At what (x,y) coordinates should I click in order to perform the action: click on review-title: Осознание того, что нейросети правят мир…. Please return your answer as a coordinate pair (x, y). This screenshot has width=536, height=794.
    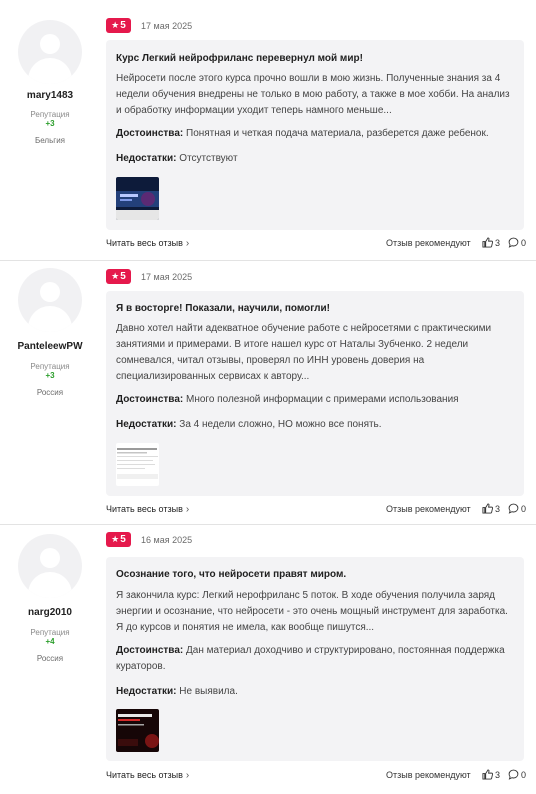
    Looking at the image, I should click on (231, 574).